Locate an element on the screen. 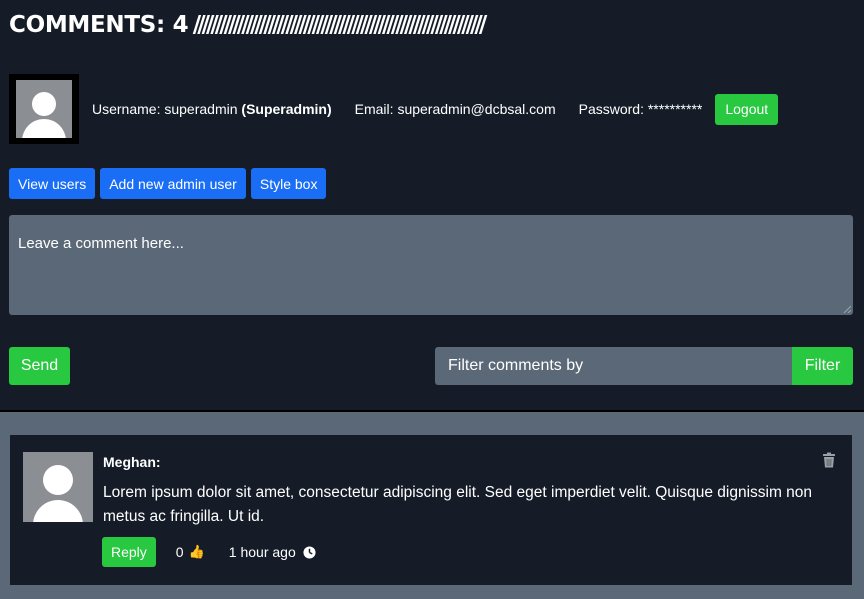 This screenshot has width=864, height=599. email-label: Email: is located at coordinates (374, 109).